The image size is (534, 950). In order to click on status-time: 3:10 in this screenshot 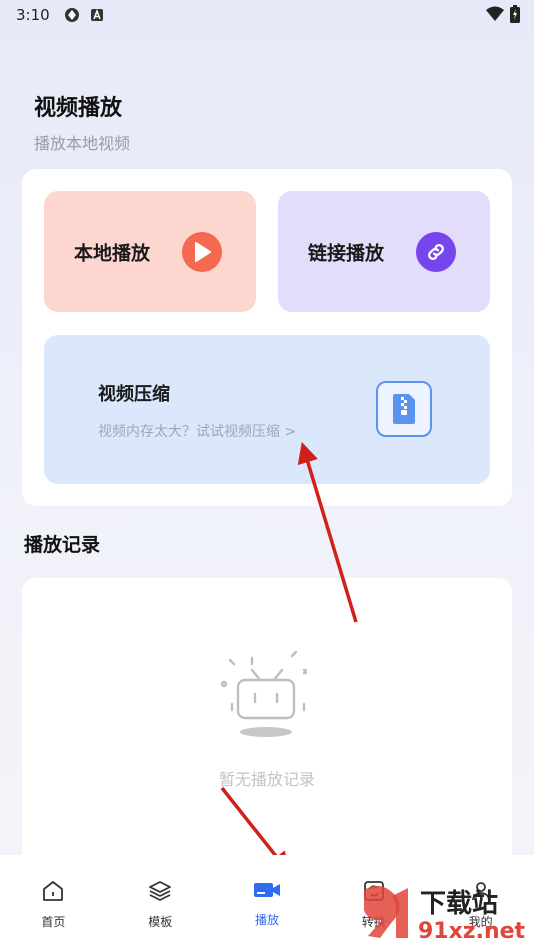, I will do `click(33, 15)`.